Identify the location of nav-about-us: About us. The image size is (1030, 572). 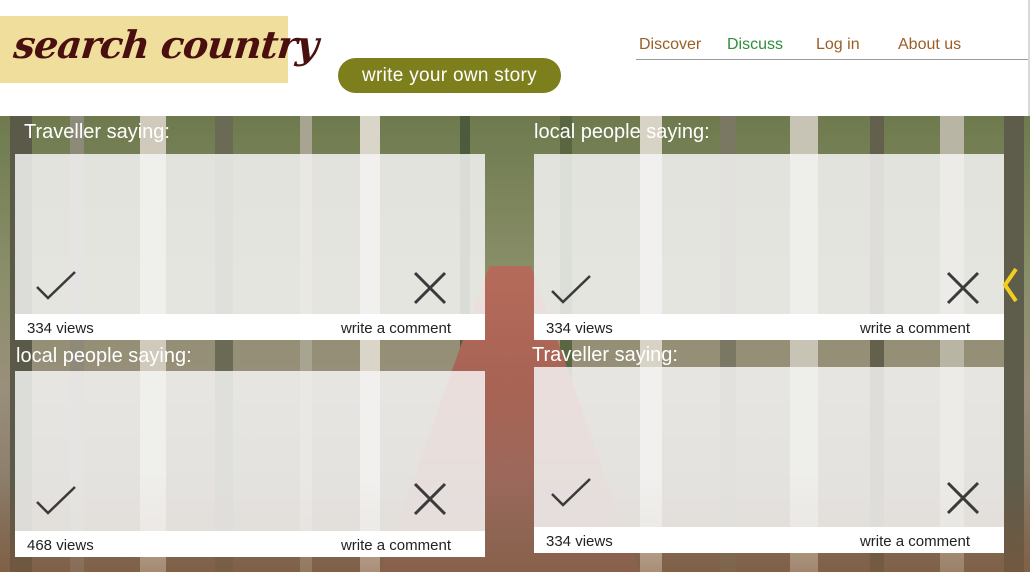
(929, 45).